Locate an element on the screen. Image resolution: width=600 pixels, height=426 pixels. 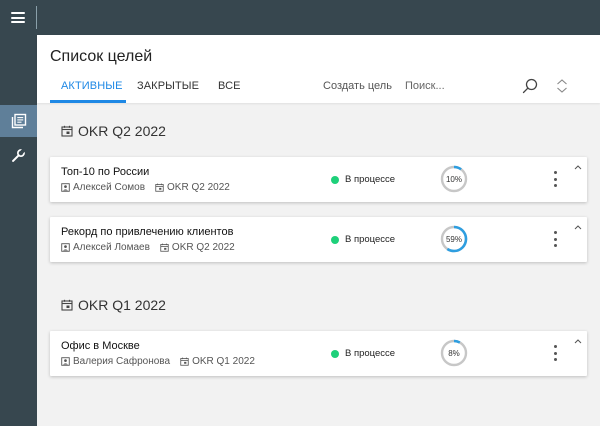
group-title-label: OKR Q1 2022 is located at coordinates (122, 305).